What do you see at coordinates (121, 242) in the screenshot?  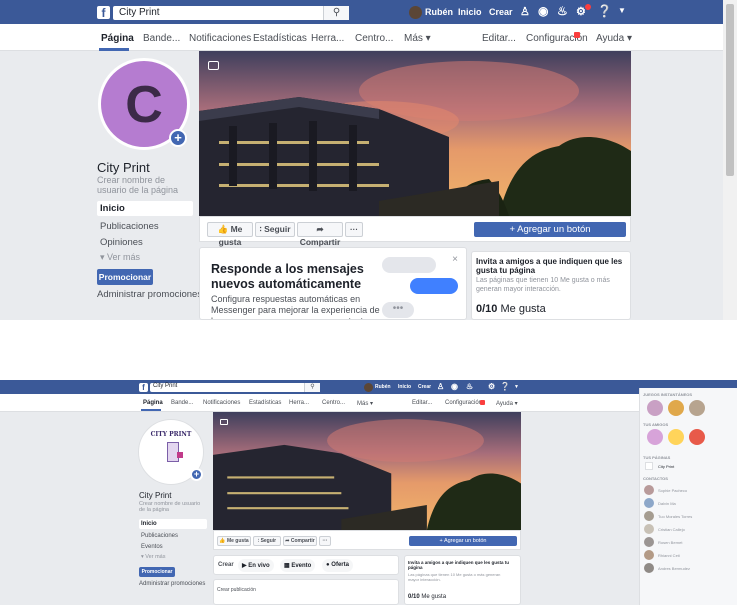 I see `sidebar-item-reviews: Opiniones` at bounding box center [121, 242].